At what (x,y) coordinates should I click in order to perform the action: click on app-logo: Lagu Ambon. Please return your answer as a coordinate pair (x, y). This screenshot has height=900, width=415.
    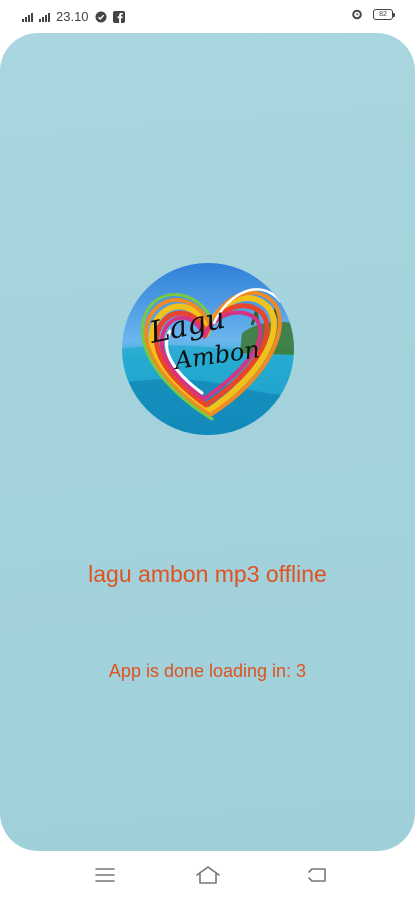
    Looking at the image, I should click on (208, 349).